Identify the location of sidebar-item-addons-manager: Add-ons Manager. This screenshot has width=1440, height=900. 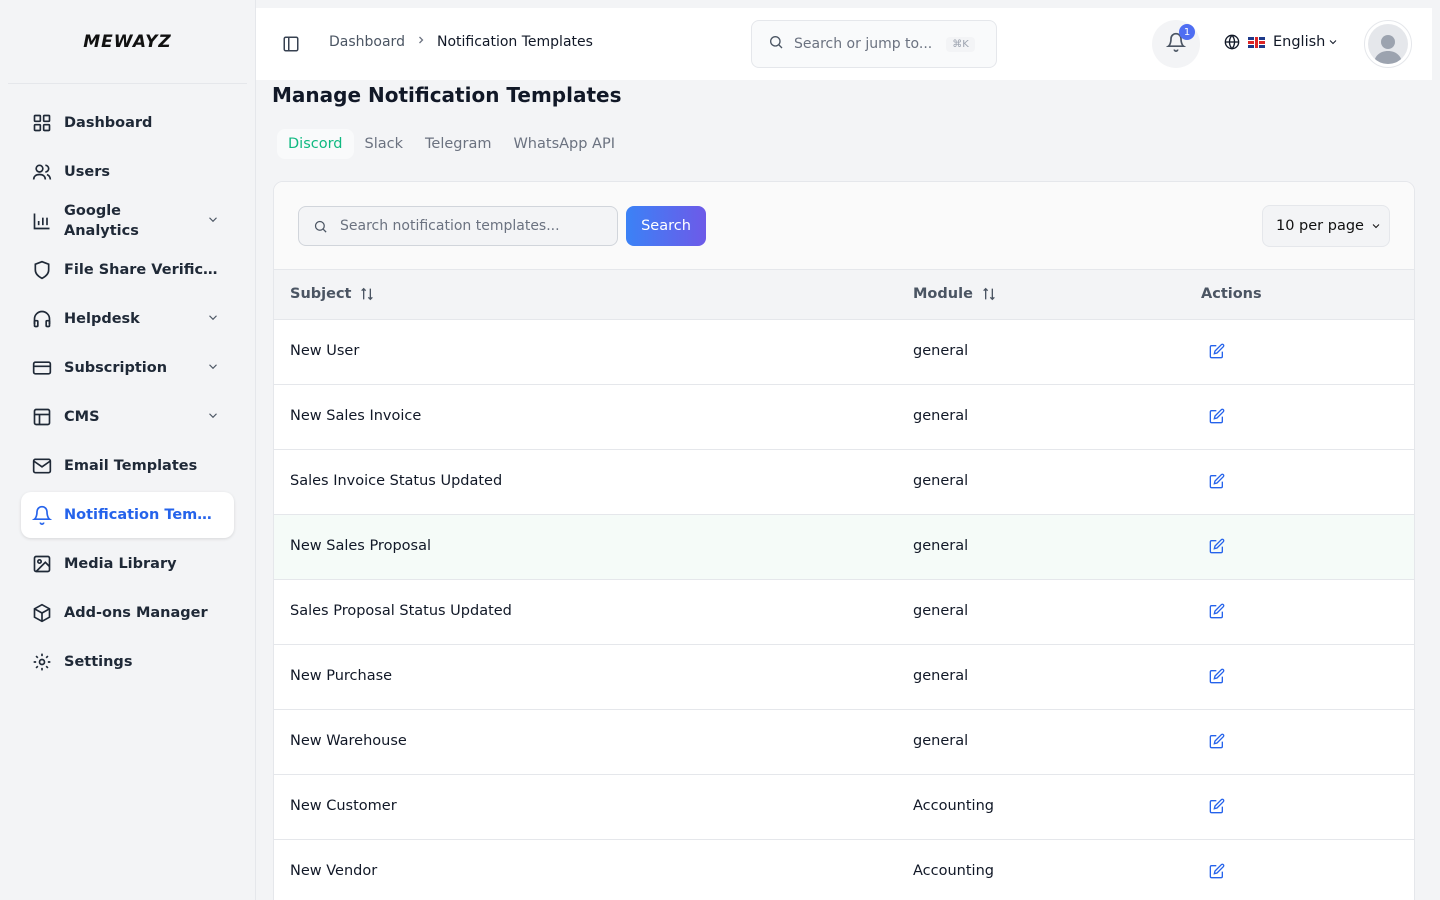
(127, 613).